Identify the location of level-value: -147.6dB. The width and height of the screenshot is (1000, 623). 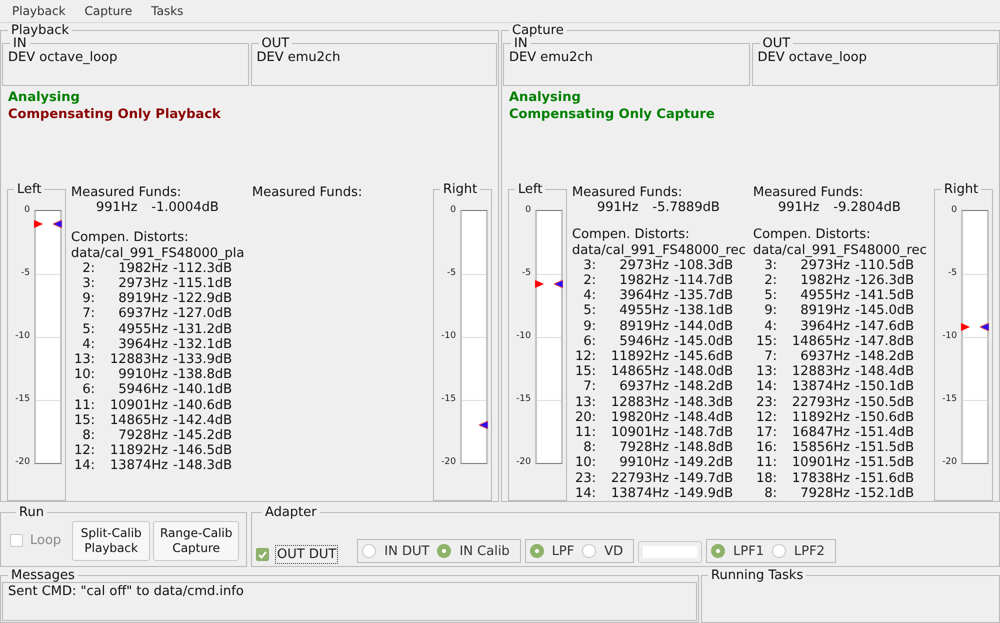
(885, 326).